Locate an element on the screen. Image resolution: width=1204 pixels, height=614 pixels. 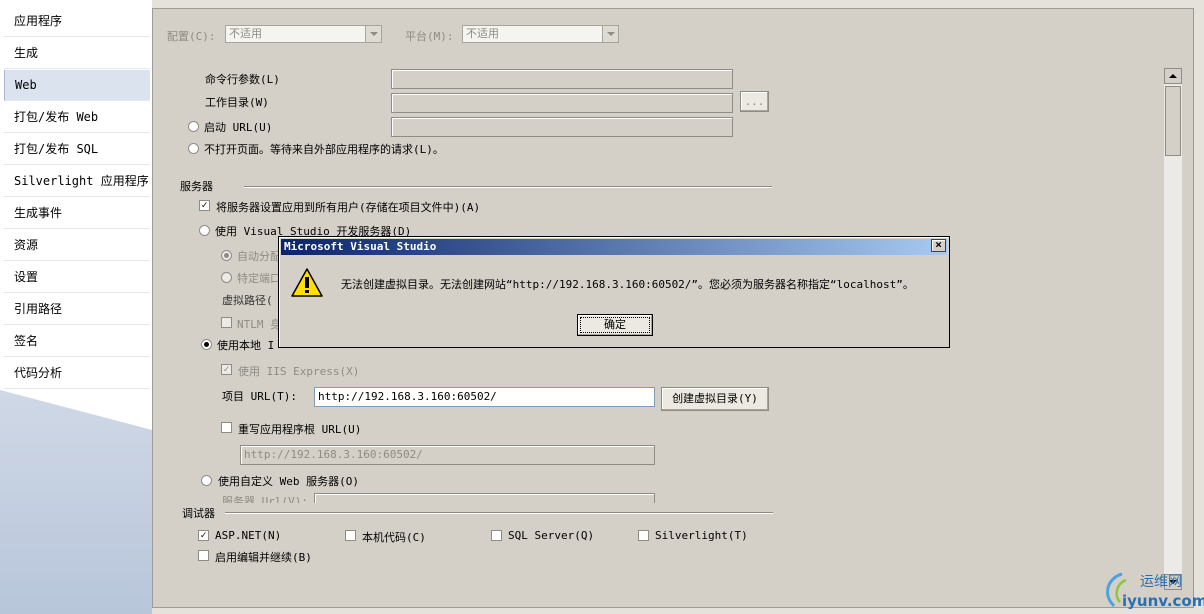
create-virtual-directory-button: 创建虚拟目录(Y) is located at coordinates (715, 399).